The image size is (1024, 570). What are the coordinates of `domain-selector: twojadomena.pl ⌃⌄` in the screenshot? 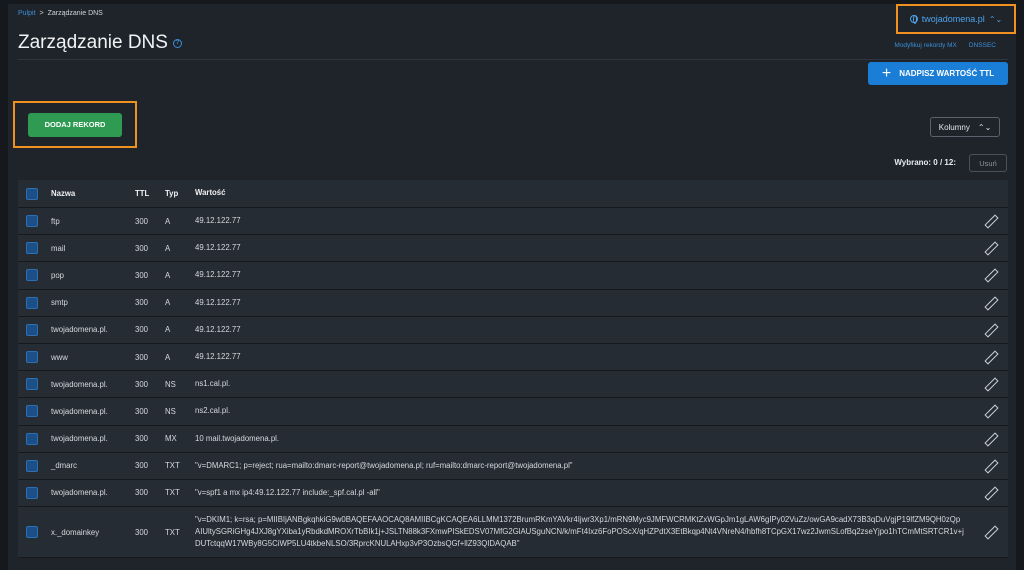 It's located at (956, 19).